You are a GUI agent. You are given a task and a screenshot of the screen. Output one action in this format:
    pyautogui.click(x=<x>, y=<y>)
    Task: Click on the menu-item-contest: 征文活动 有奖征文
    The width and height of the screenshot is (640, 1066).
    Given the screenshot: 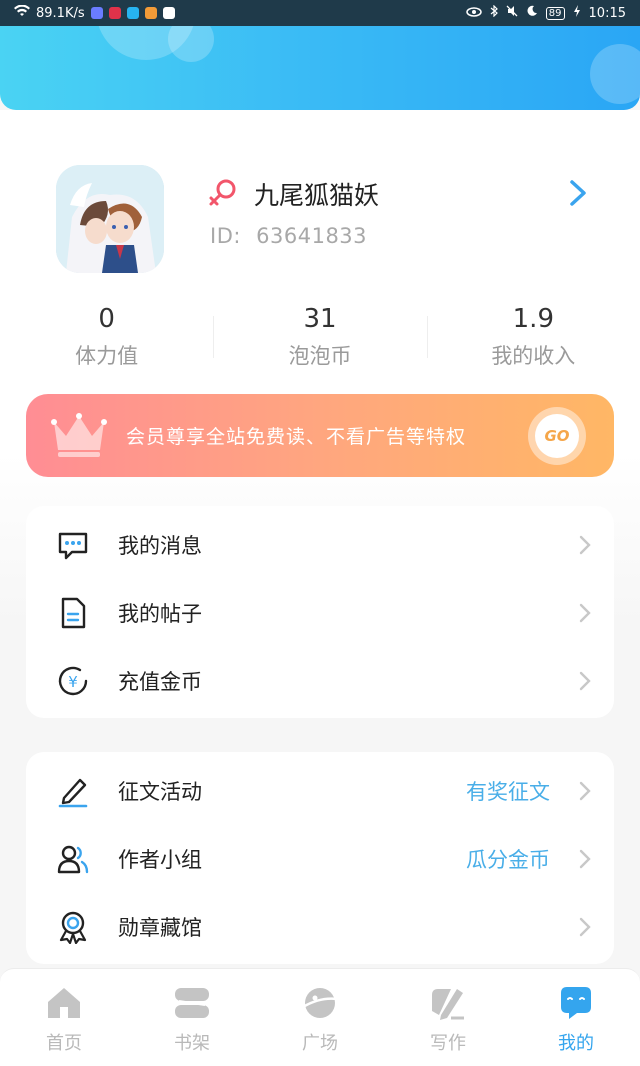 What is the action you would take?
    pyautogui.click(x=320, y=791)
    